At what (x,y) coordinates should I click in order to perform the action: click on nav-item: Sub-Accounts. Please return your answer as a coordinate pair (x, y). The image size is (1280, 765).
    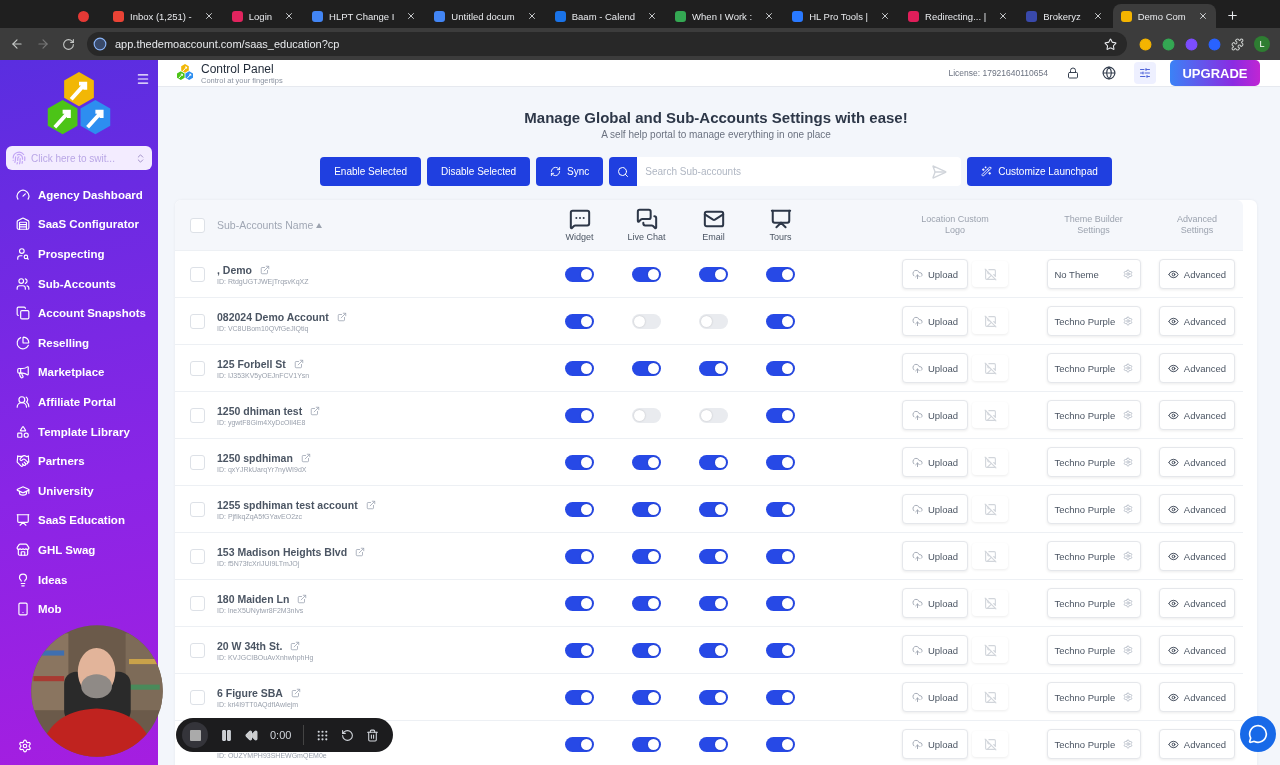
    Looking at the image, I should click on (79, 283).